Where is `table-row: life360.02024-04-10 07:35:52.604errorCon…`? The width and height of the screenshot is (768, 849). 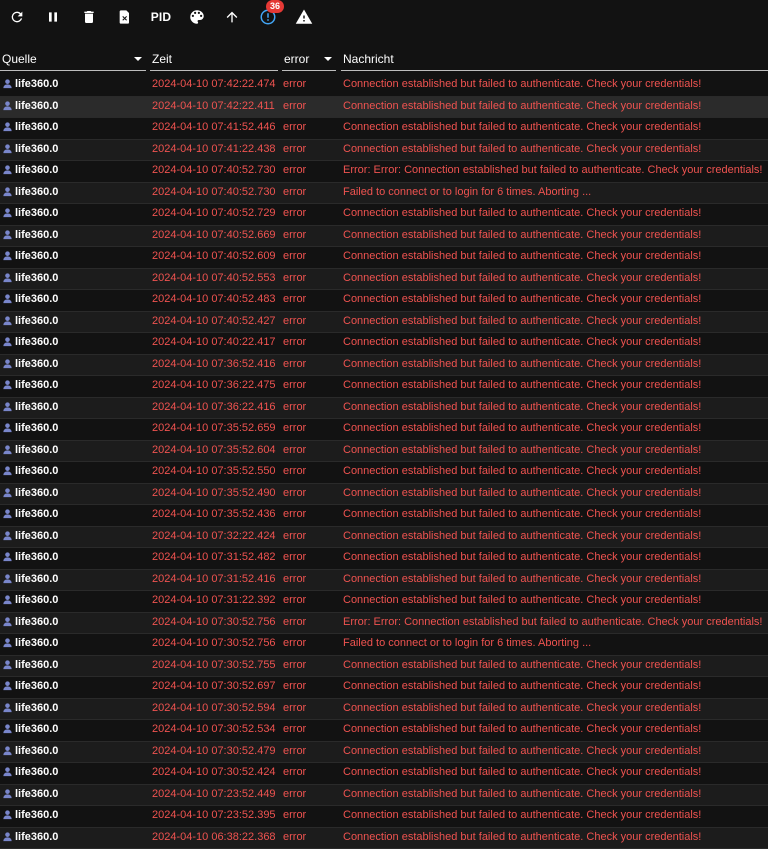 table-row: life360.02024-04-10 07:35:52.604errorCon… is located at coordinates (384, 452).